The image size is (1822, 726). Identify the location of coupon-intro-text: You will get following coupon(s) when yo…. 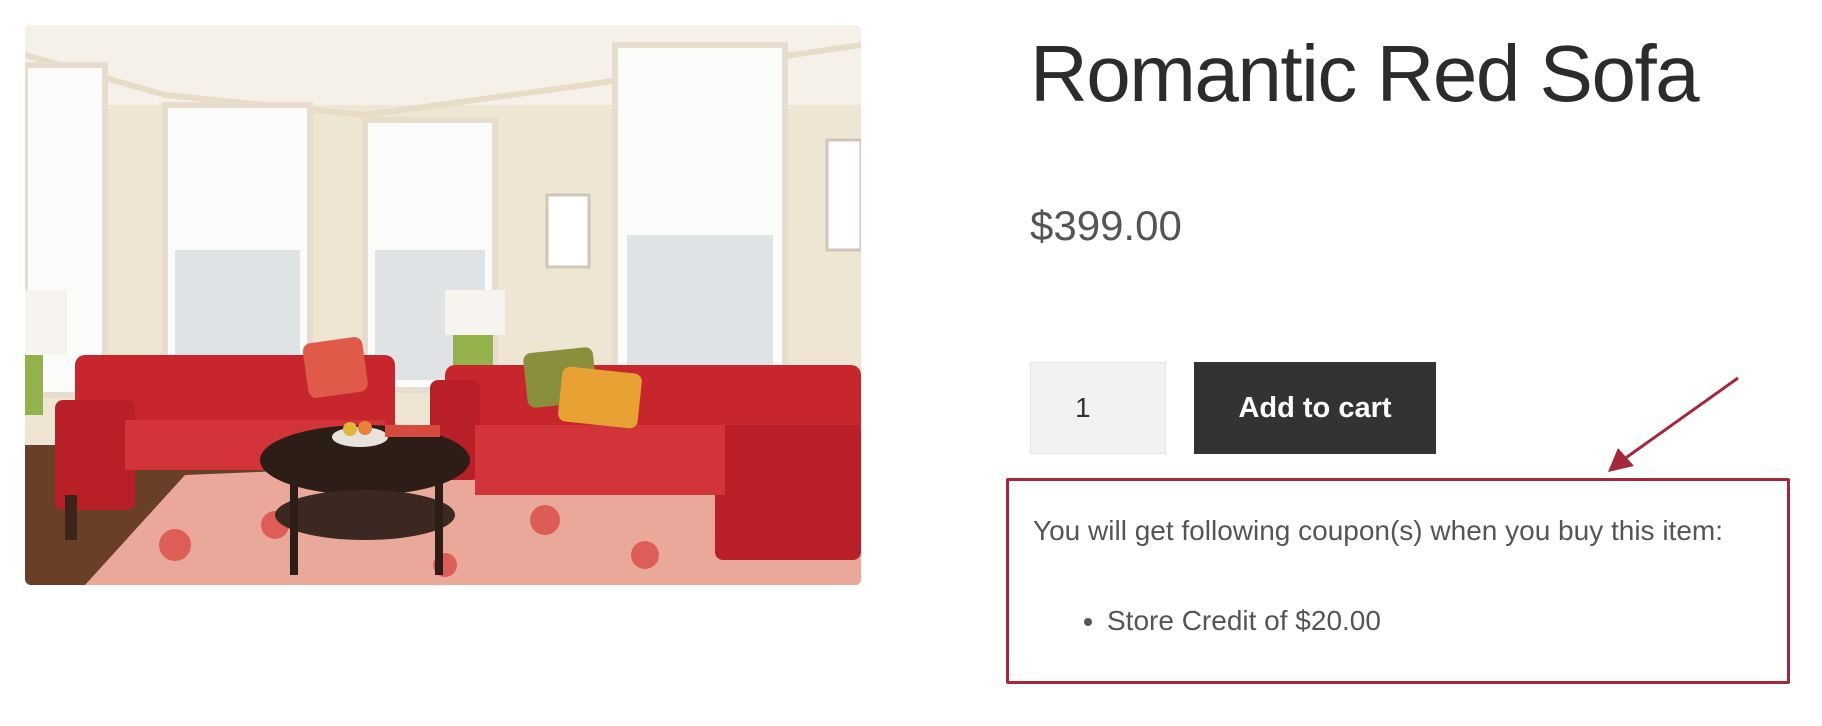
(1378, 530).